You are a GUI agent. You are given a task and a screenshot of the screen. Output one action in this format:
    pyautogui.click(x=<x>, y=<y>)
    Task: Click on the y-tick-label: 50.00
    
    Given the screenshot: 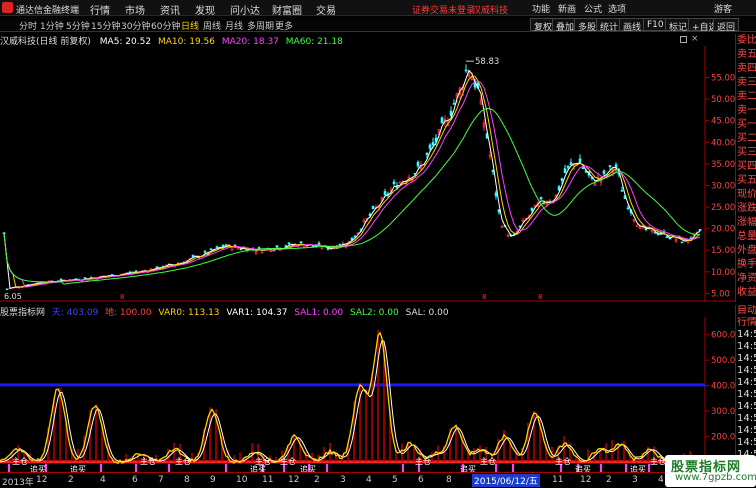 What is the action you would take?
    pyautogui.click(x=723, y=100)
    